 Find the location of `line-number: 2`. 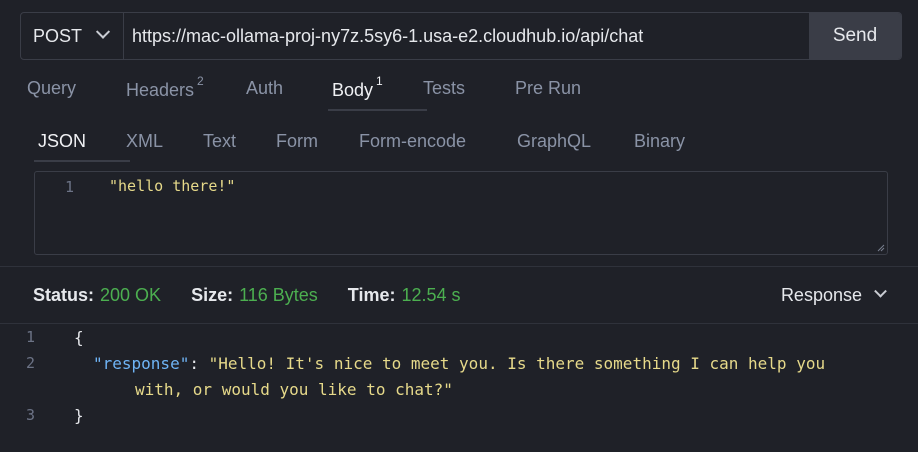

line-number: 2 is located at coordinates (31, 363).